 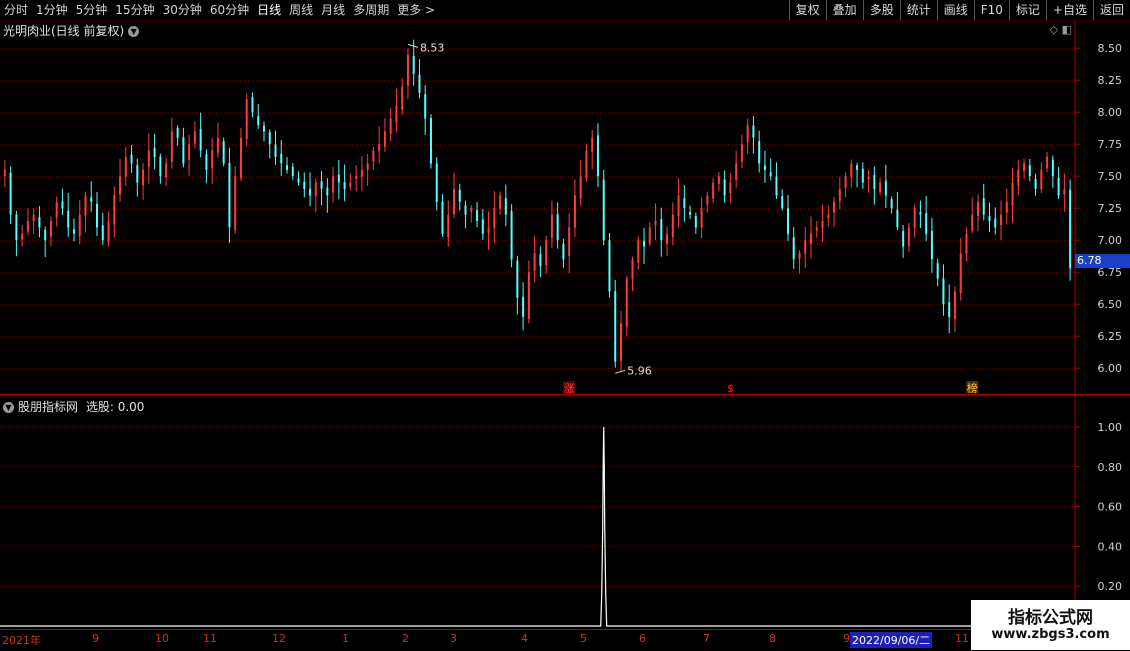 What do you see at coordinates (955, 10) in the screenshot?
I see `toolbar-button-4: 画线` at bounding box center [955, 10].